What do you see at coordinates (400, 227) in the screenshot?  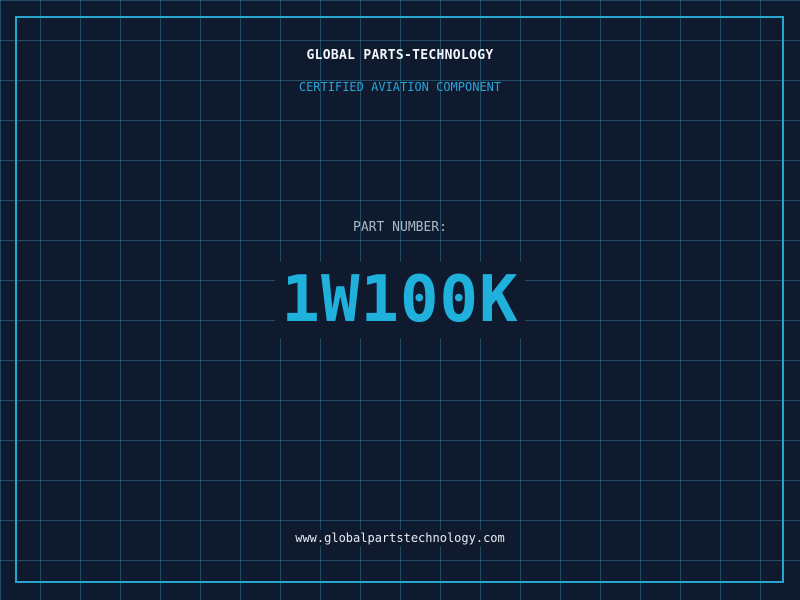 I see `part-number-label: PART NUMBER:` at bounding box center [400, 227].